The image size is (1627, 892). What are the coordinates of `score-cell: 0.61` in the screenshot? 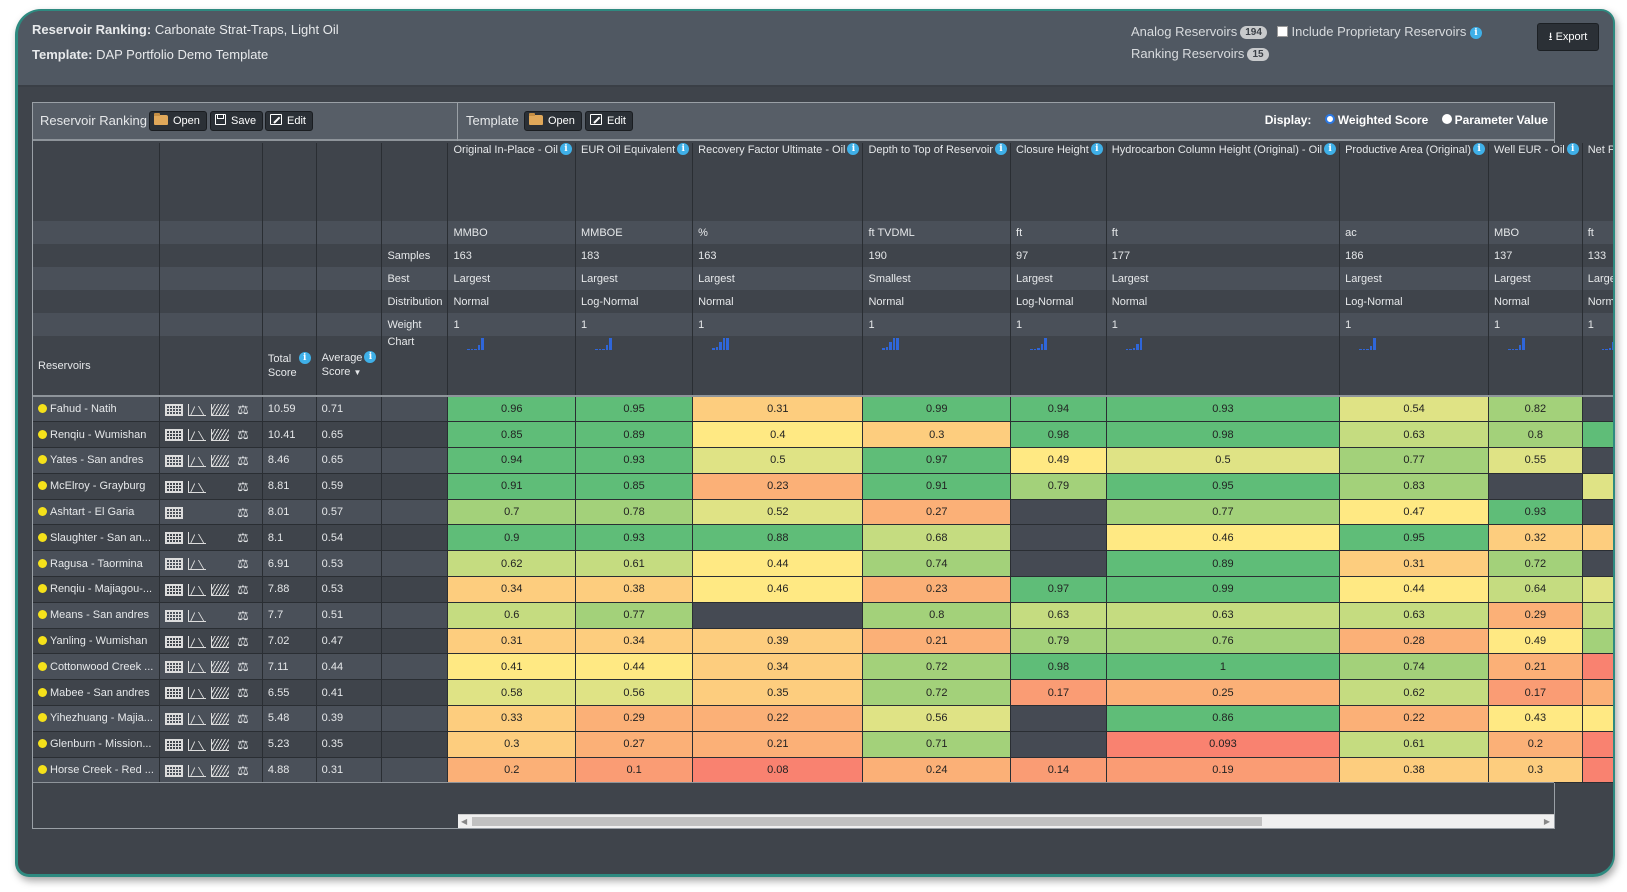 It's located at (1414, 744).